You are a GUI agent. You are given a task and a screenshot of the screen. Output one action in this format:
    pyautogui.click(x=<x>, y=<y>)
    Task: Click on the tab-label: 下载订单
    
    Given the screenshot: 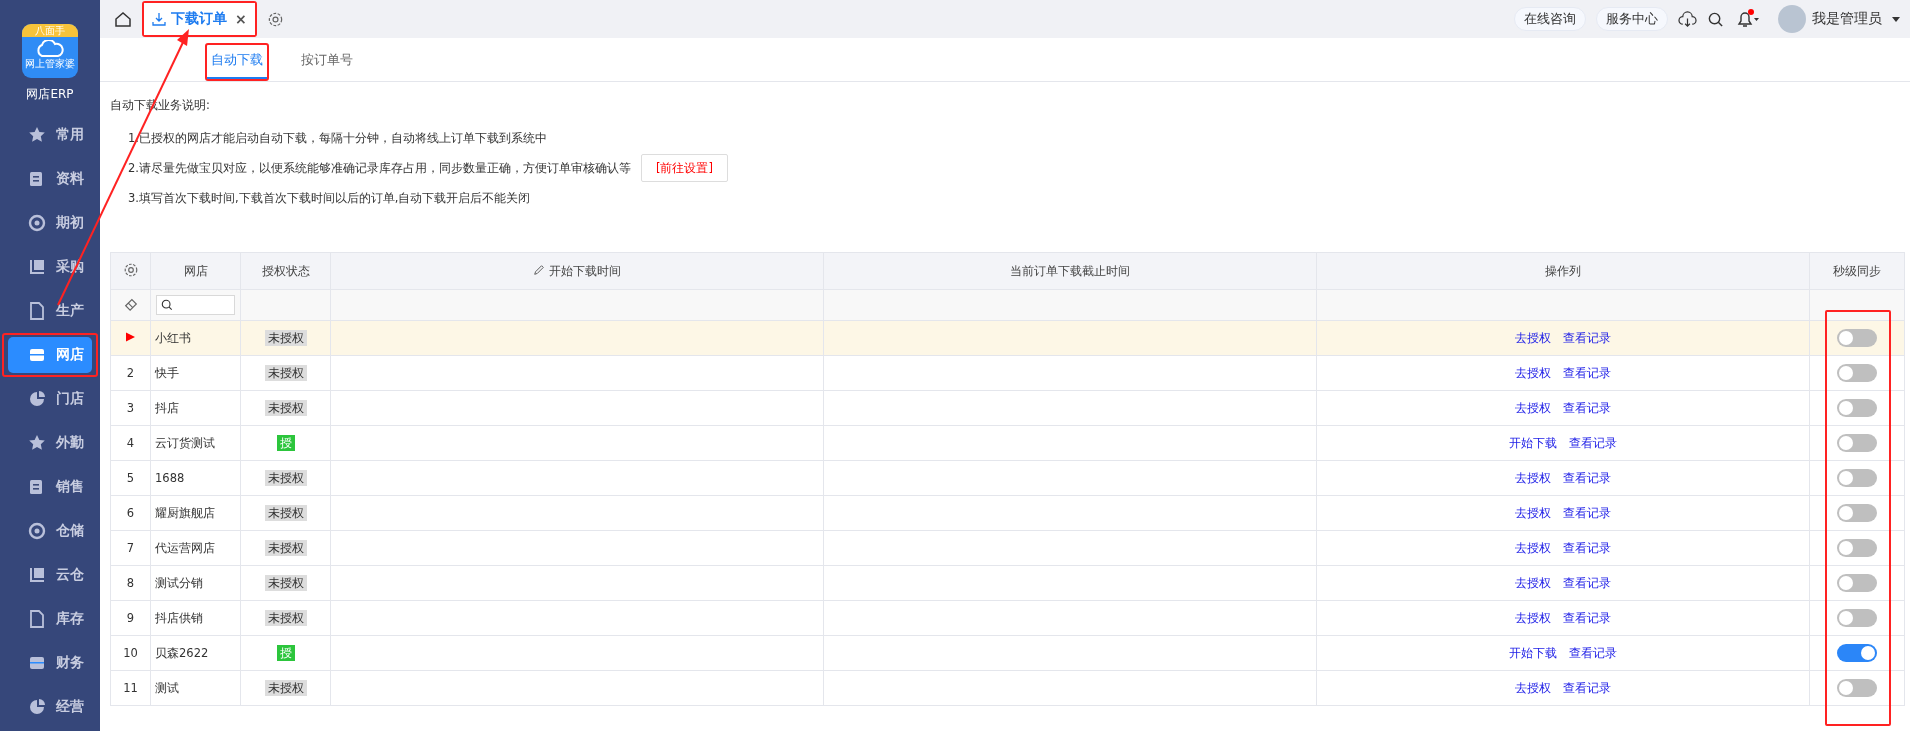 What is the action you would take?
    pyautogui.click(x=199, y=19)
    